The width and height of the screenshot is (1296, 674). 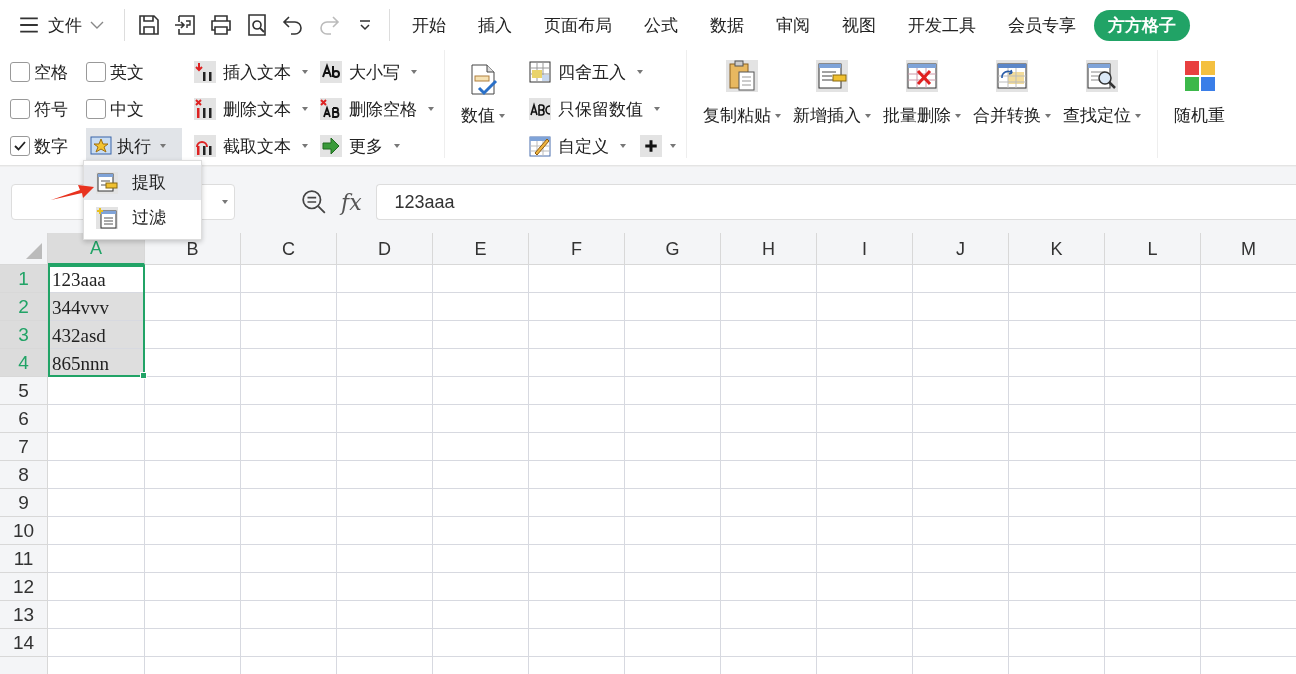 I want to click on table-cell: 344vvv, so click(x=96, y=307).